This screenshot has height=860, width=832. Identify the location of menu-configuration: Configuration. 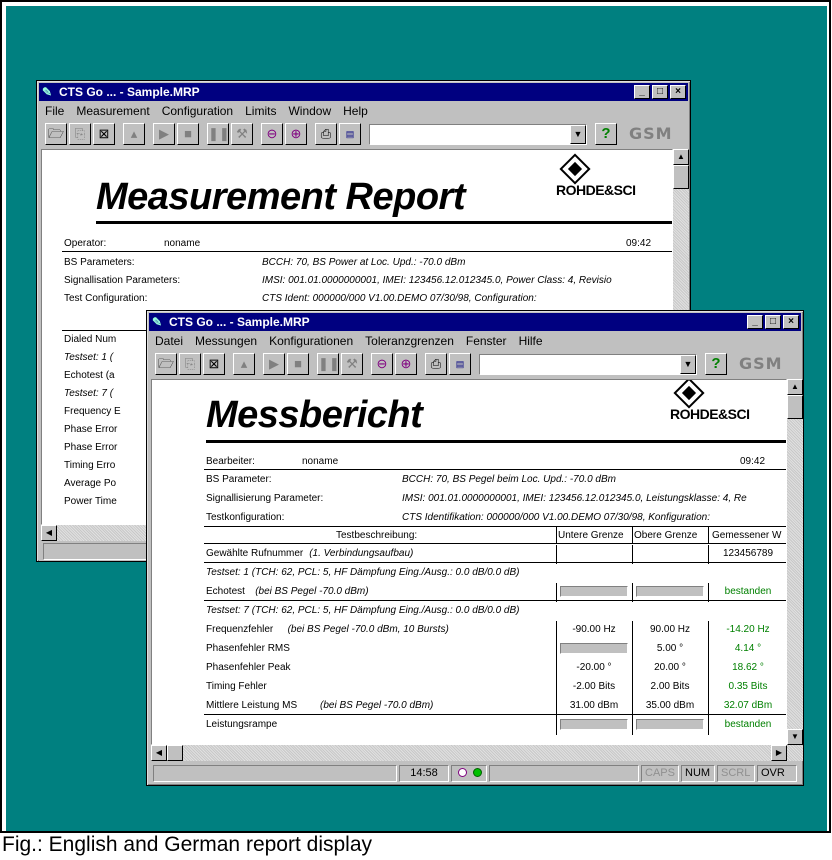
(197, 111).